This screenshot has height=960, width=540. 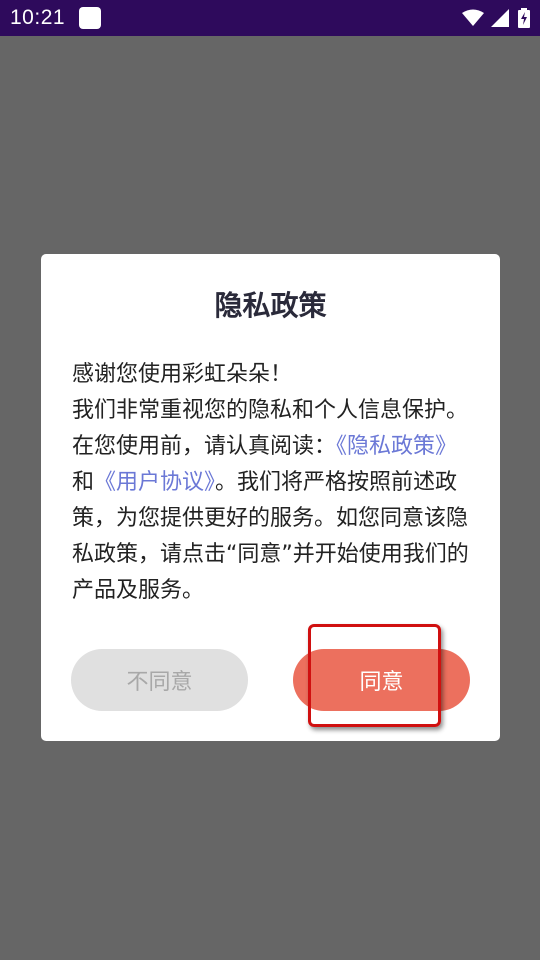 What do you see at coordinates (396, 446) in the screenshot?
I see `privacy-policy-link: 《隐私政策》` at bounding box center [396, 446].